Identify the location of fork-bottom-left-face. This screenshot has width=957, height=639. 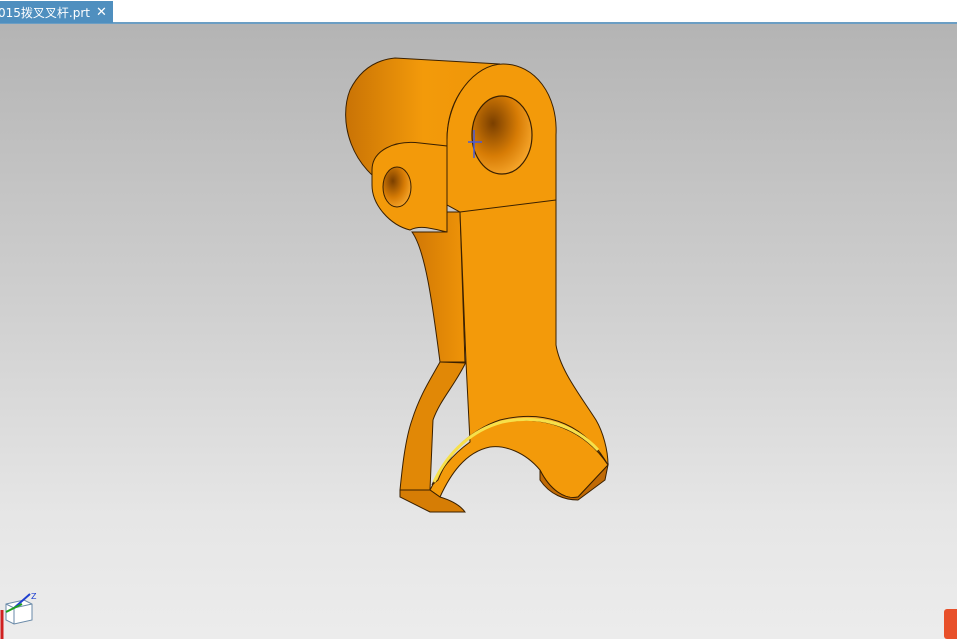
(432, 501).